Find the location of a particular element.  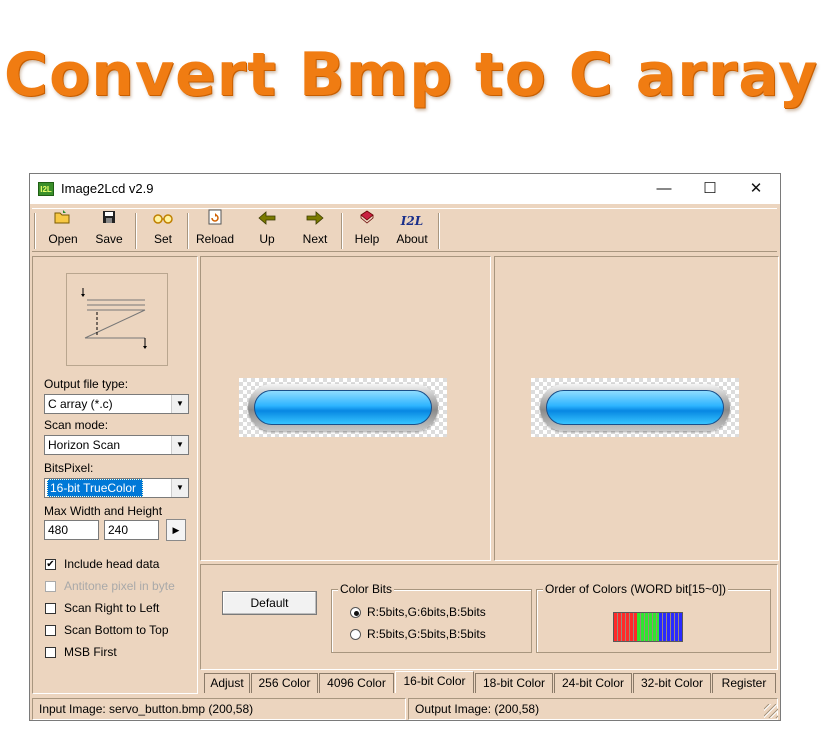

scan-direction-icon is located at coordinates (114, 318).